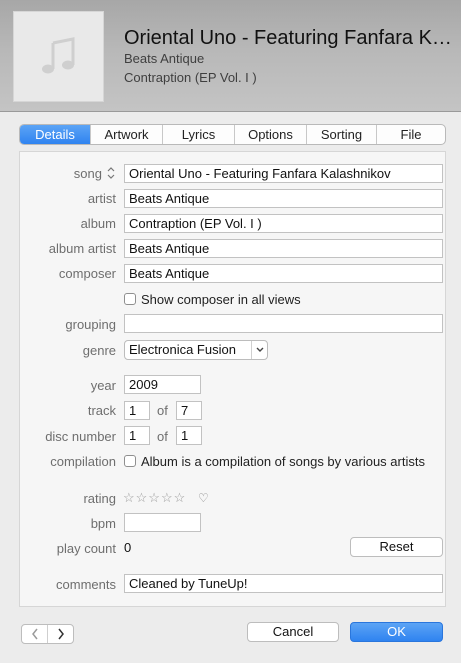  Describe the element at coordinates (162, 384) in the screenshot. I see `year-field: 2009` at that location.